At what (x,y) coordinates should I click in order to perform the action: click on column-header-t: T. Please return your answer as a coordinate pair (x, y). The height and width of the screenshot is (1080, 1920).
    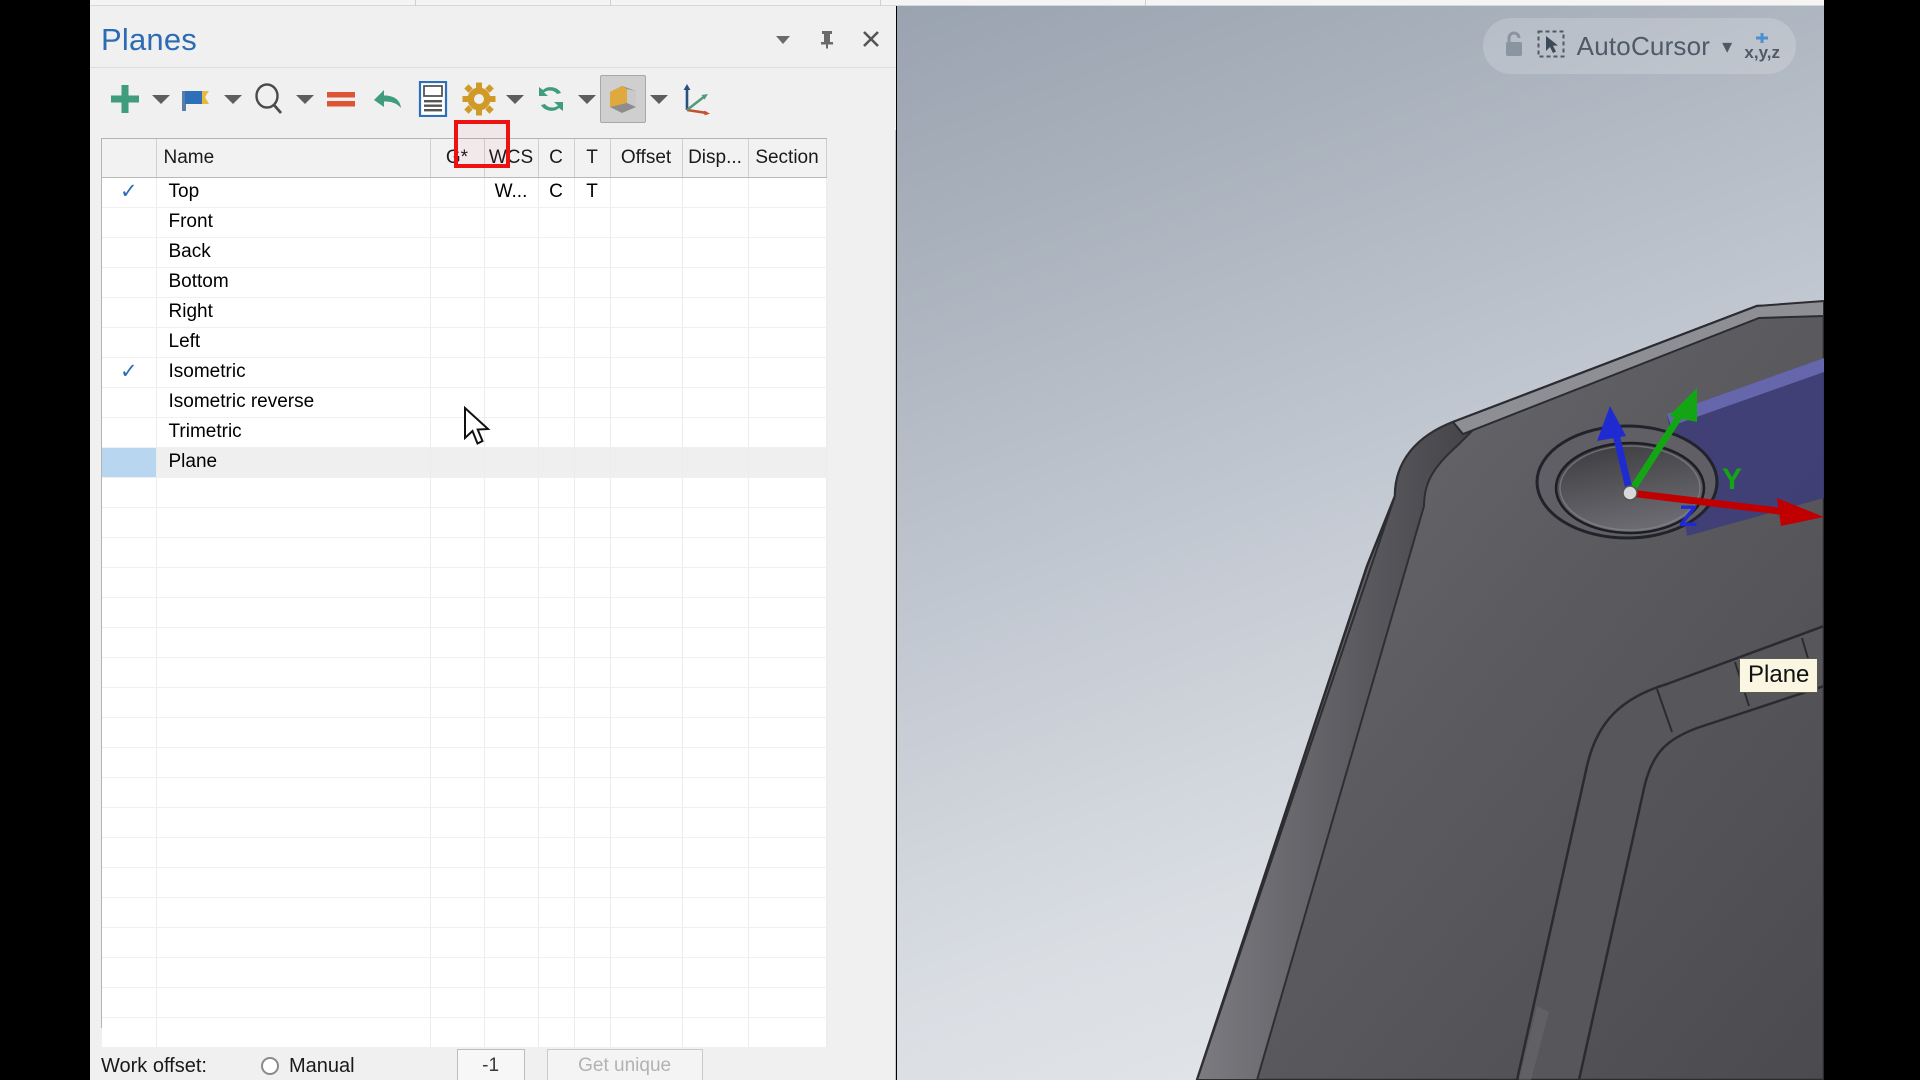
    Looking at the image, I should click on (592, 158).